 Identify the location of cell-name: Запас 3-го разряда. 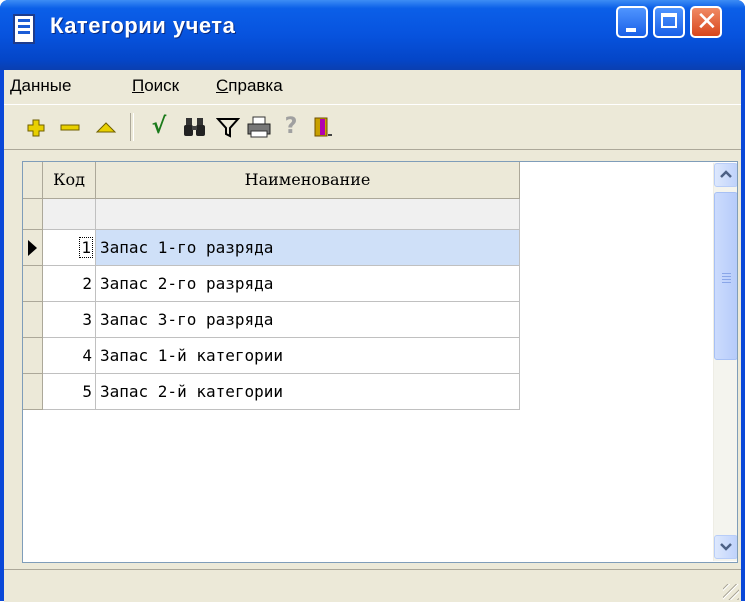
(308, 320).